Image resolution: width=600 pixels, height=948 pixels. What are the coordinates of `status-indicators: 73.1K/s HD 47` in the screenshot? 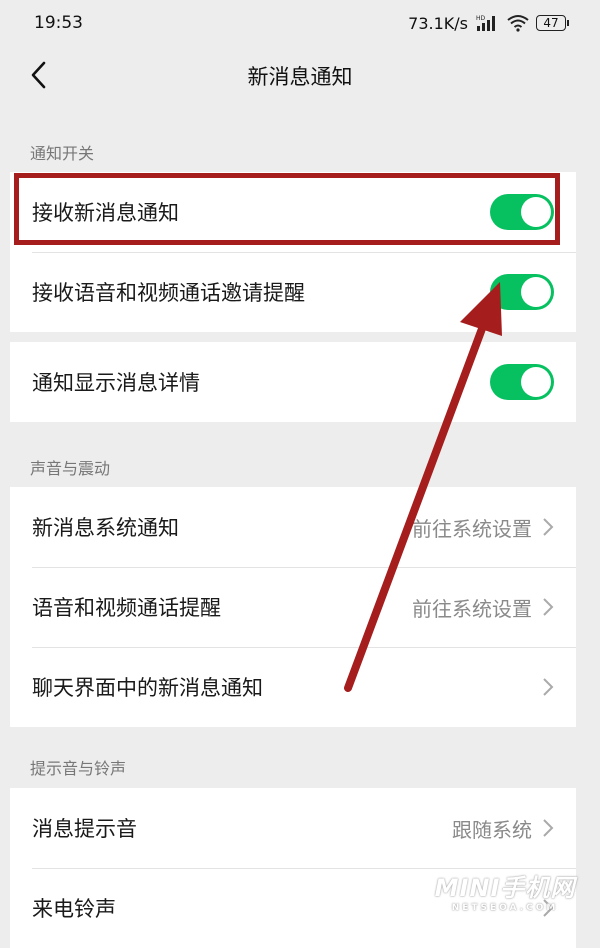 It's located at (488, 23).